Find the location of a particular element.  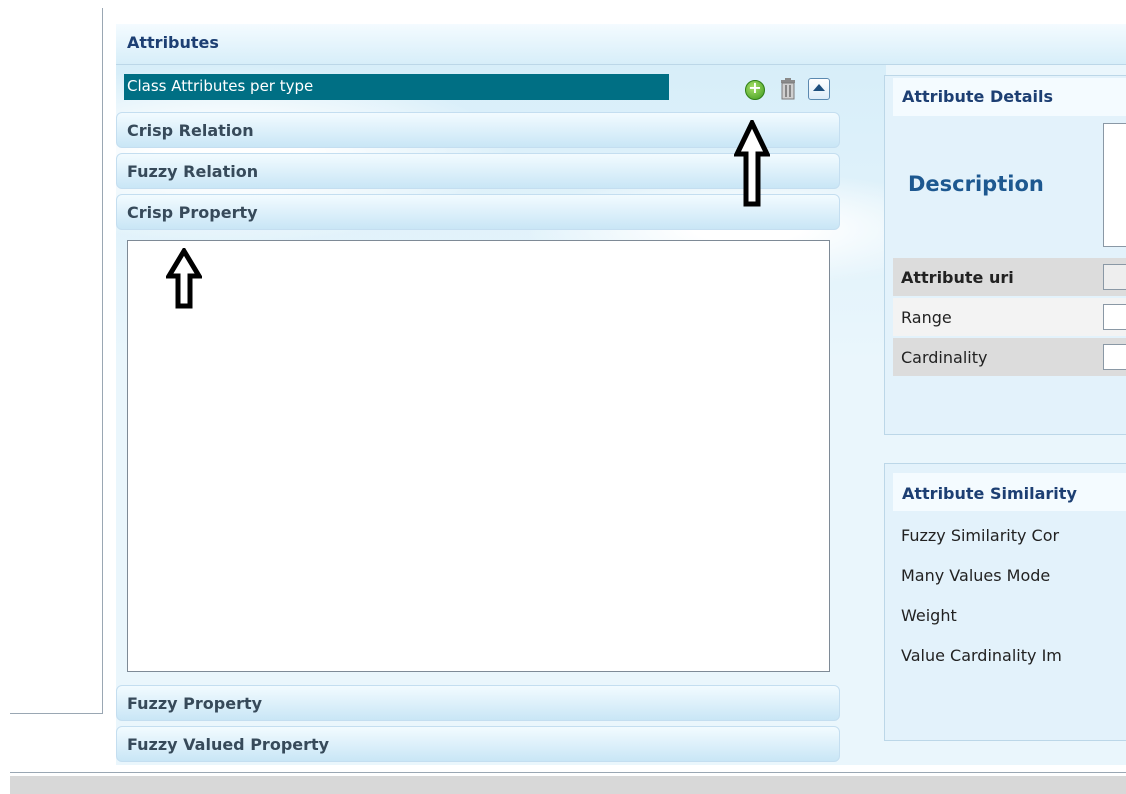

accordion-label: Crisp Property is located at coordinates (192, 212).